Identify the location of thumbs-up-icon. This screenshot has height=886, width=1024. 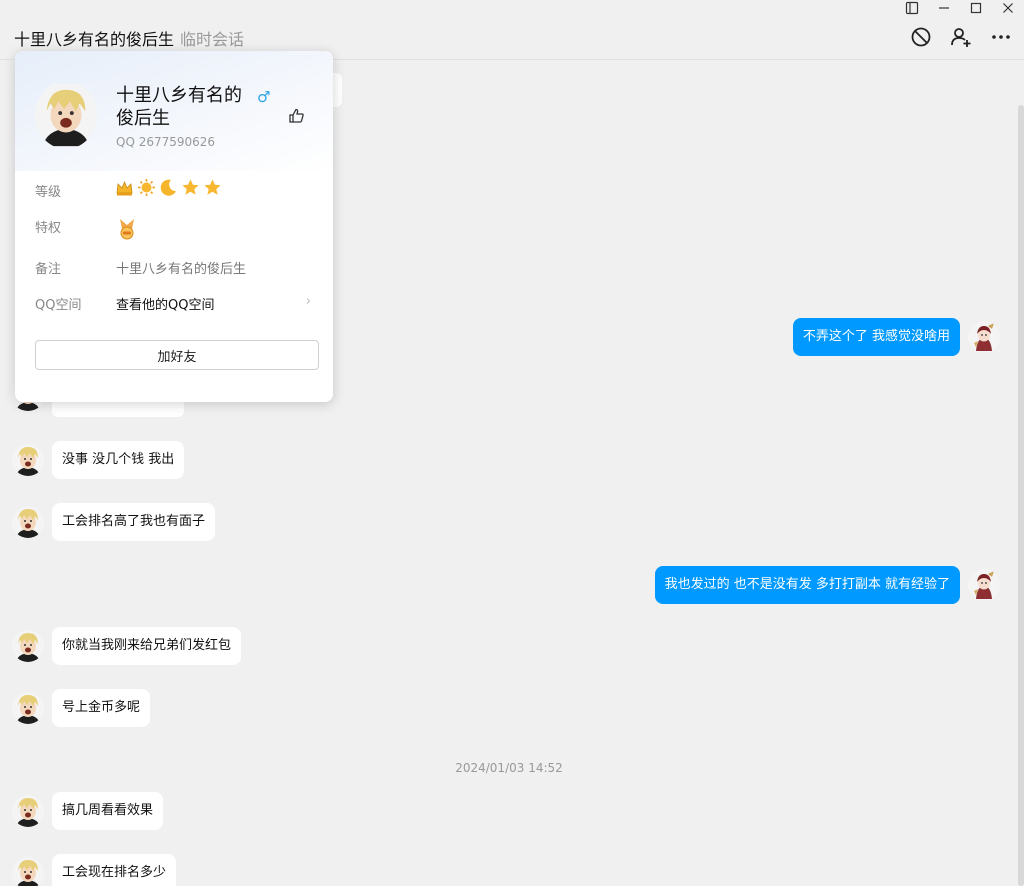
(296, 115).